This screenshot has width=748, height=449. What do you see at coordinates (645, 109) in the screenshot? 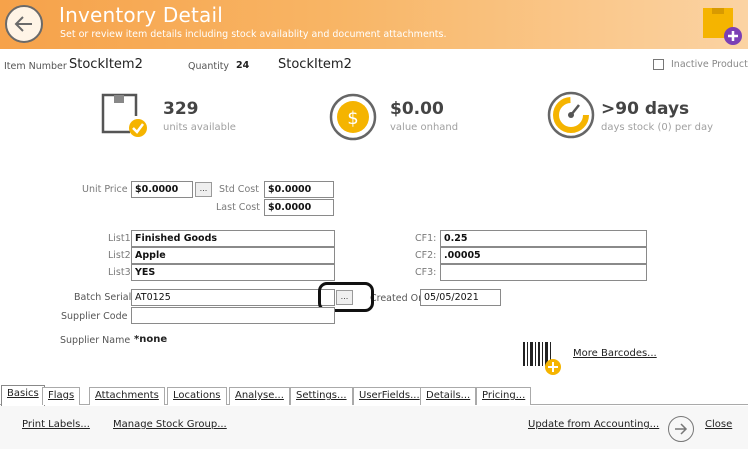
I see `days-stock-value: >90 days` at bounding box center [645, 109].